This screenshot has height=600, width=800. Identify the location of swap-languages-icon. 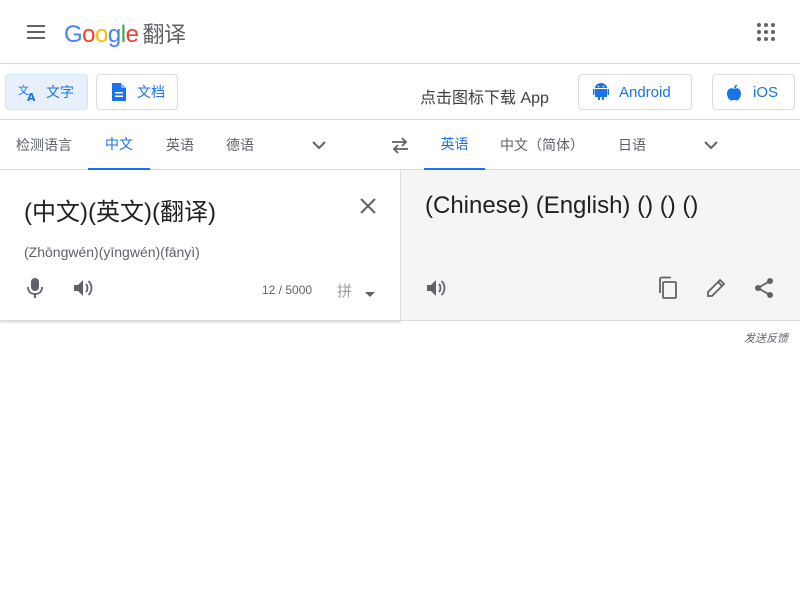
(400, 145).